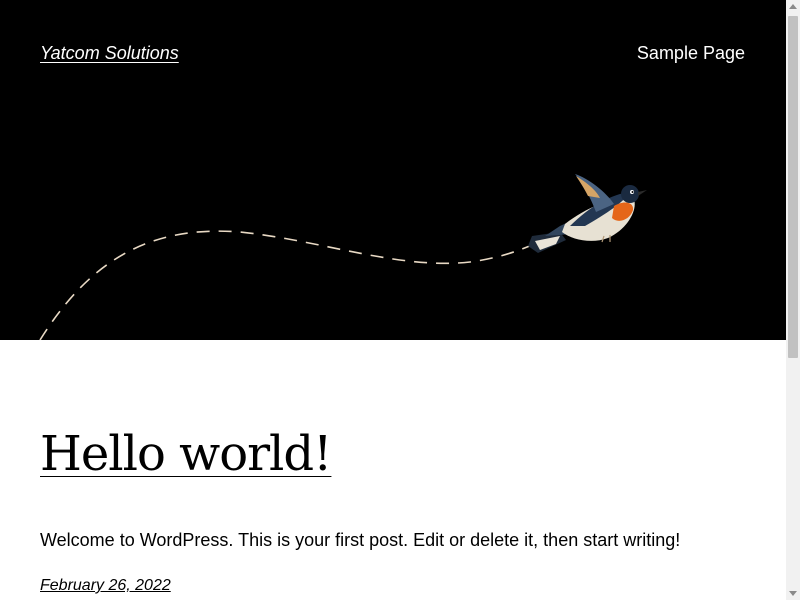 This screenshot has width=800, height=600. Describe the element at coordinates (105, 586) in the screenshot. I see `post-date-link: February 26, 2022` at that location.